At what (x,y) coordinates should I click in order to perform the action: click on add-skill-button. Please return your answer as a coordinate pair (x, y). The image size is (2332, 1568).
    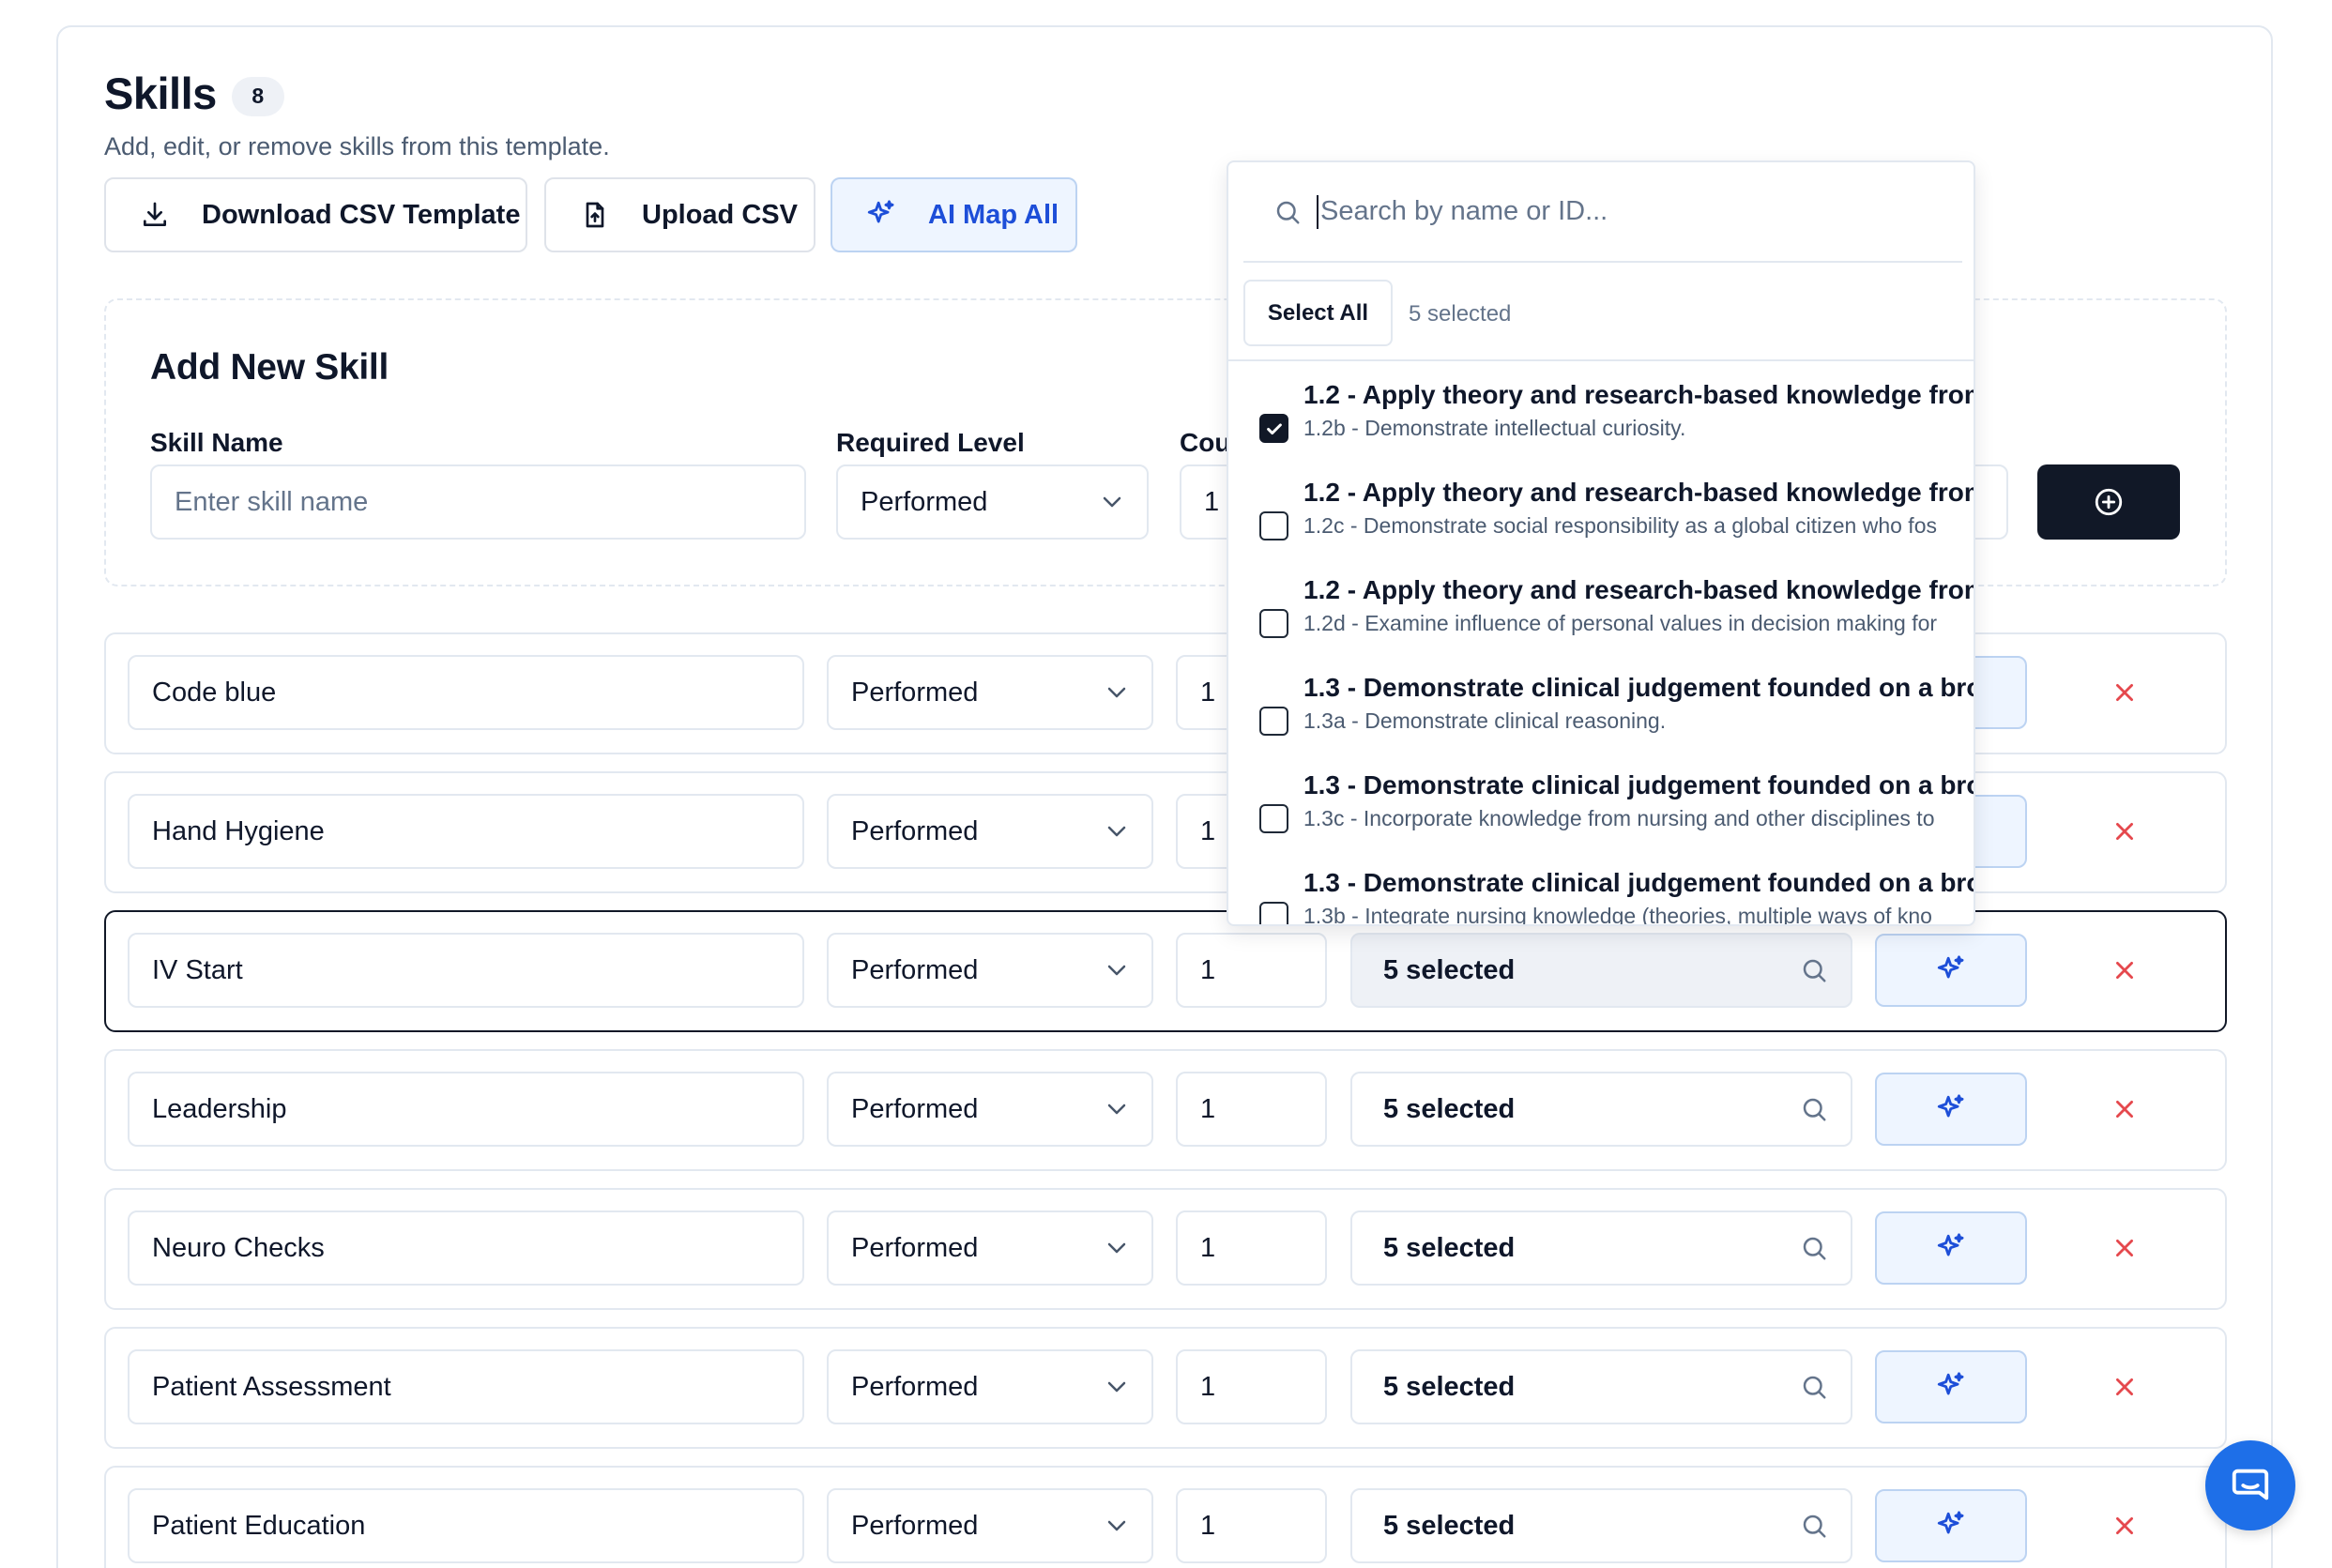
    Looking at the image, I should click on (2108, 502).